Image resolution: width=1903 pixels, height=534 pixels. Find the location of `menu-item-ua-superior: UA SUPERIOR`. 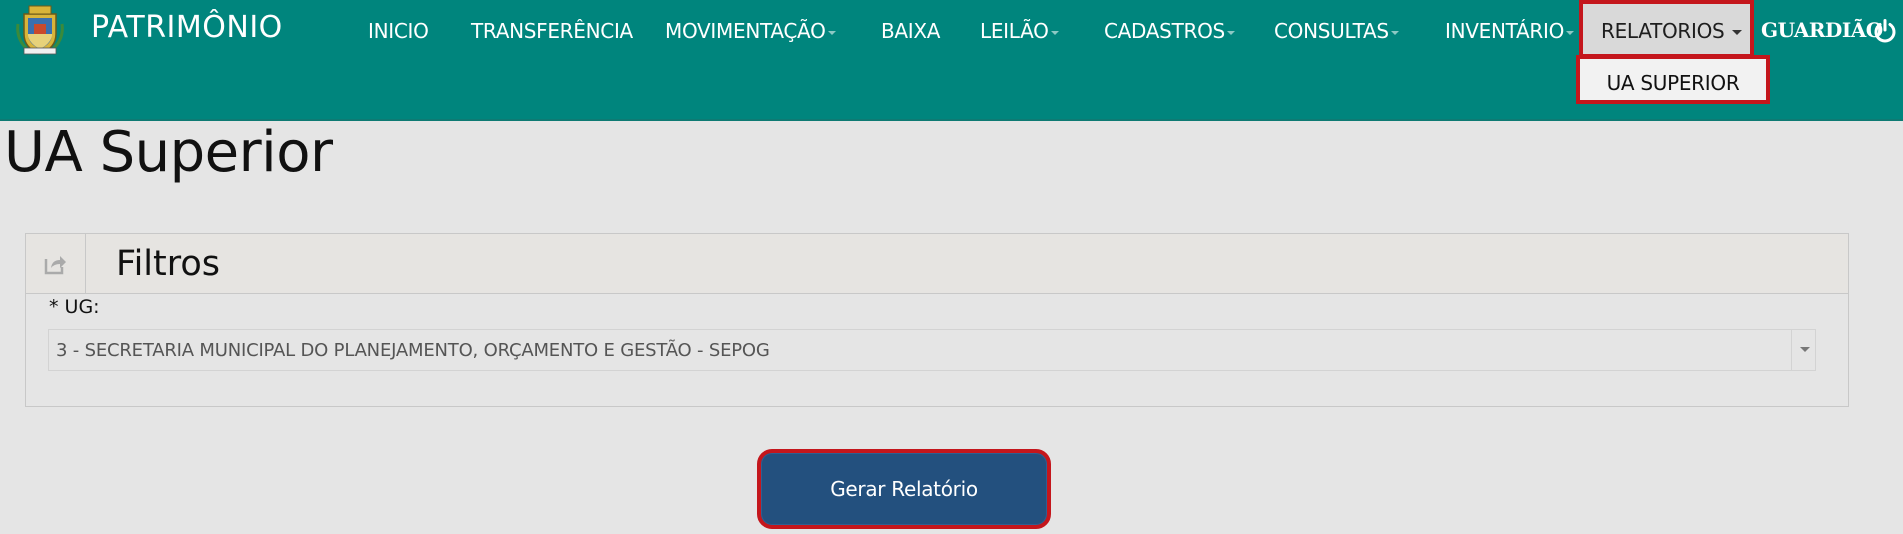

menu-item-ua-superior: UA SUPERIOR is located at coordinates (1673, 79).